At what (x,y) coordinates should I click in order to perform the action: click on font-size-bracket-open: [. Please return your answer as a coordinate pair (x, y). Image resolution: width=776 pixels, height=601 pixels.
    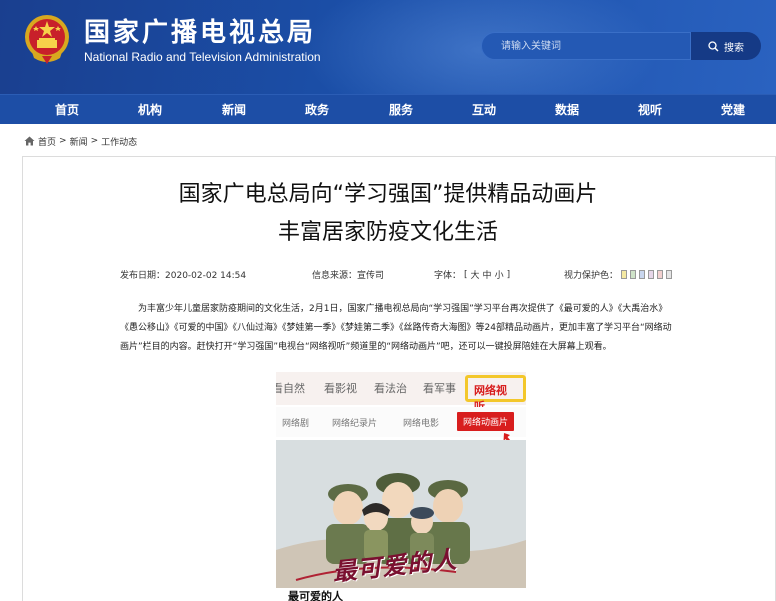
    Looking at the image, I should click on (466, 274).